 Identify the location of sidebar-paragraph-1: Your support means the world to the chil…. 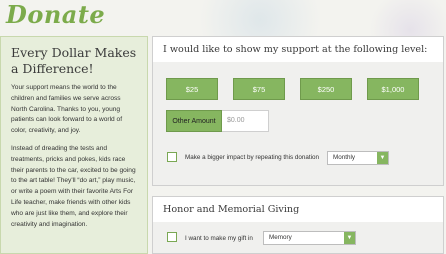
(67, 109).